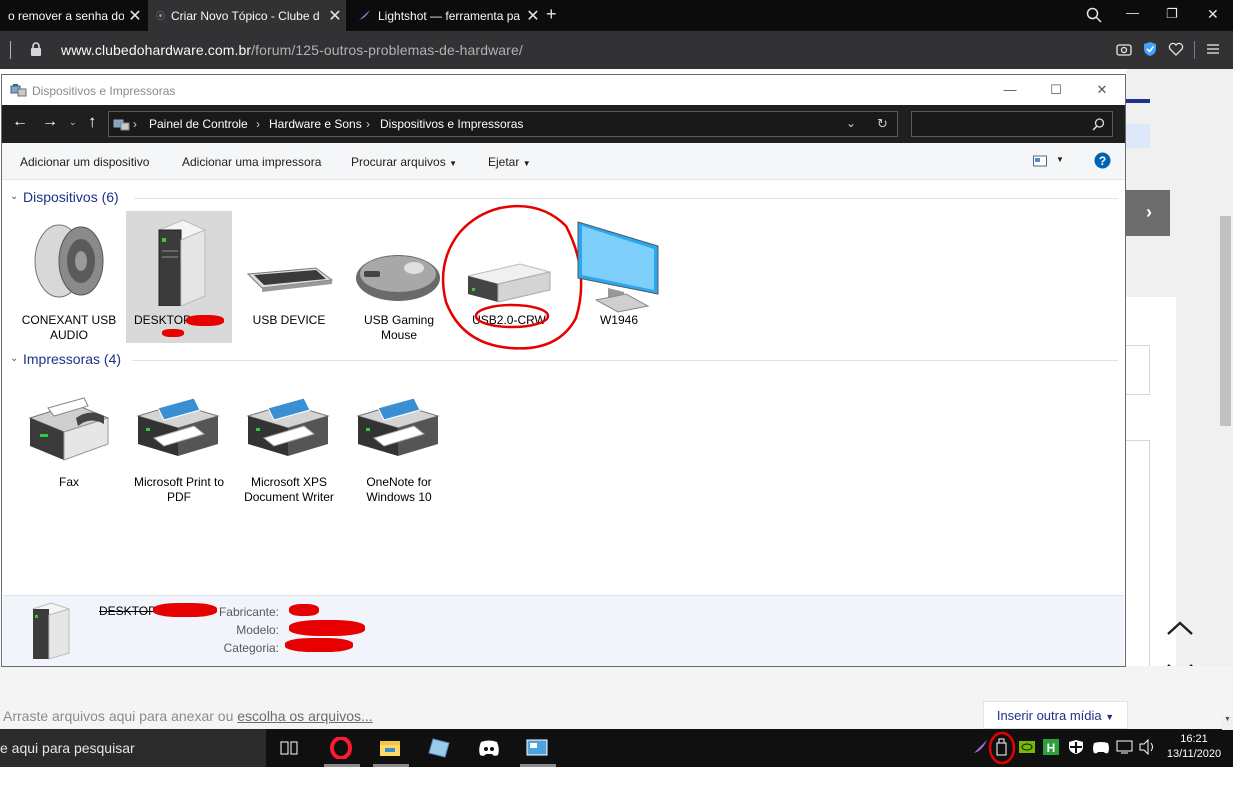  What do you see at coordinates (156, 50) in the screenshot?
I see `url-host: www.clubedohardware.com.br` at bounding box center [156, 50].